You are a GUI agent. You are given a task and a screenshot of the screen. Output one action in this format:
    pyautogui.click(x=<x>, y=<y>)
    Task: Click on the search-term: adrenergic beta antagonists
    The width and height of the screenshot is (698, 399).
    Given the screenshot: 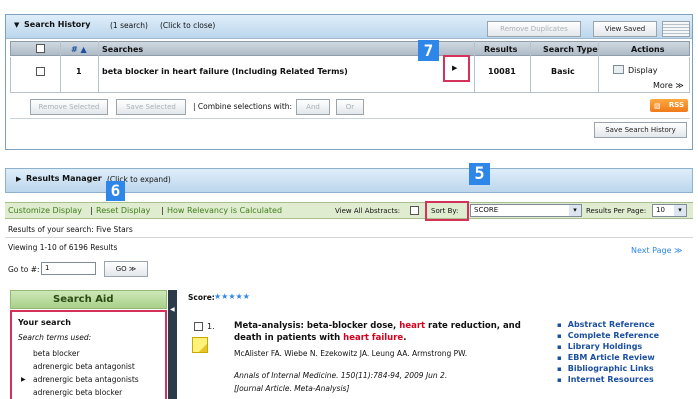 What is the action you would take?
    pyautogui.click(x=86, y=379)
    